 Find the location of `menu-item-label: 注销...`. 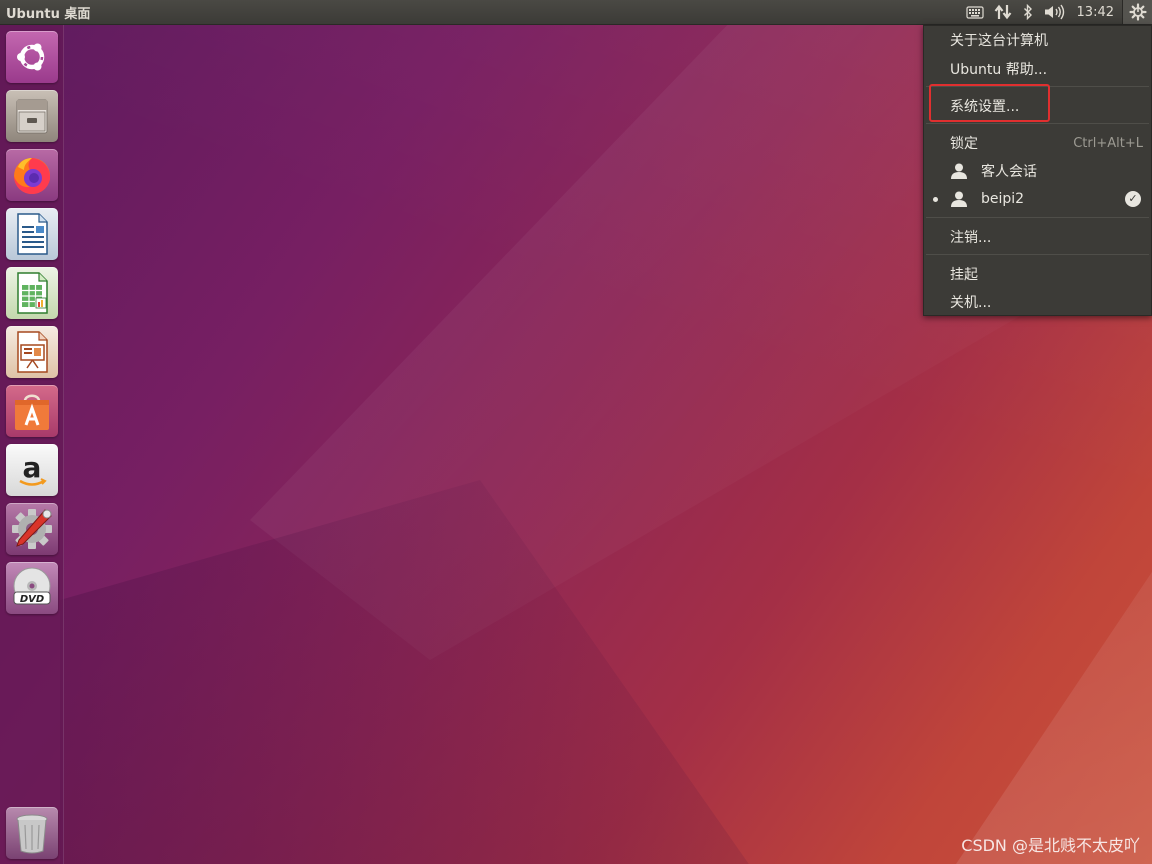

menu-item-label: 注销... is located at coordinates (971, 238).